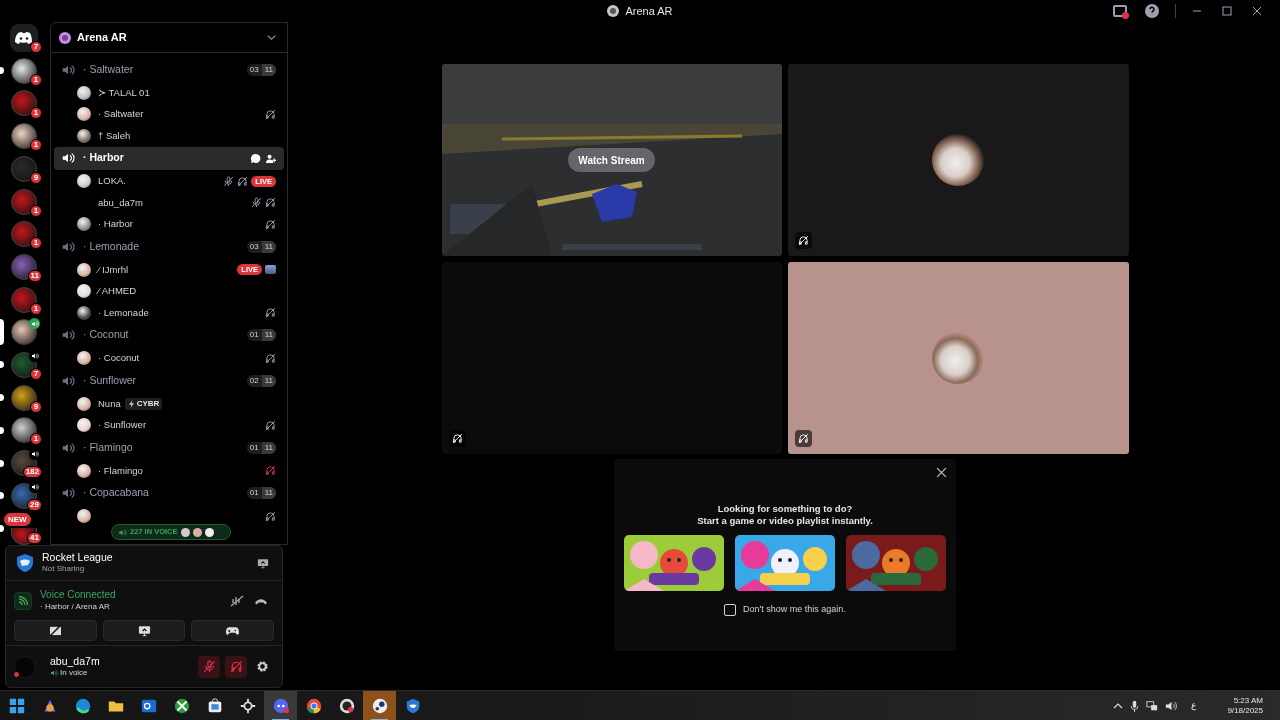  Describe the element at coordinates (78, 607) in the screenshot. I see `voice-location: · Harbor / Arena AR` at that location.